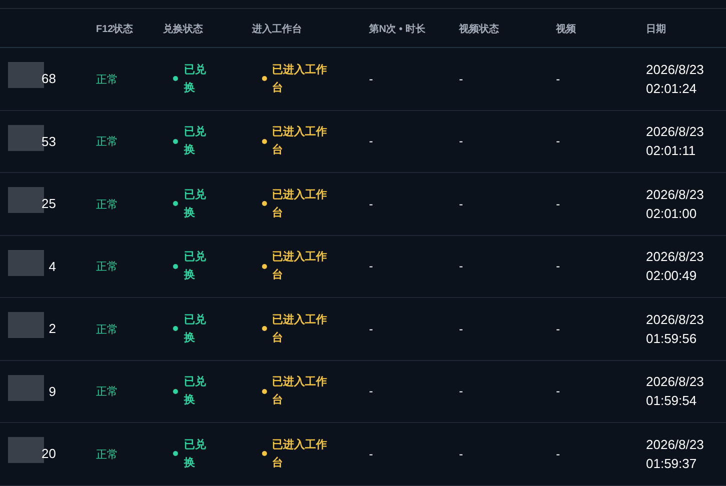 The height and width of the screenshot is (486, 726). I want to click on table-cell-text: 2026/8/23 02:00:49, so click(675, 267).